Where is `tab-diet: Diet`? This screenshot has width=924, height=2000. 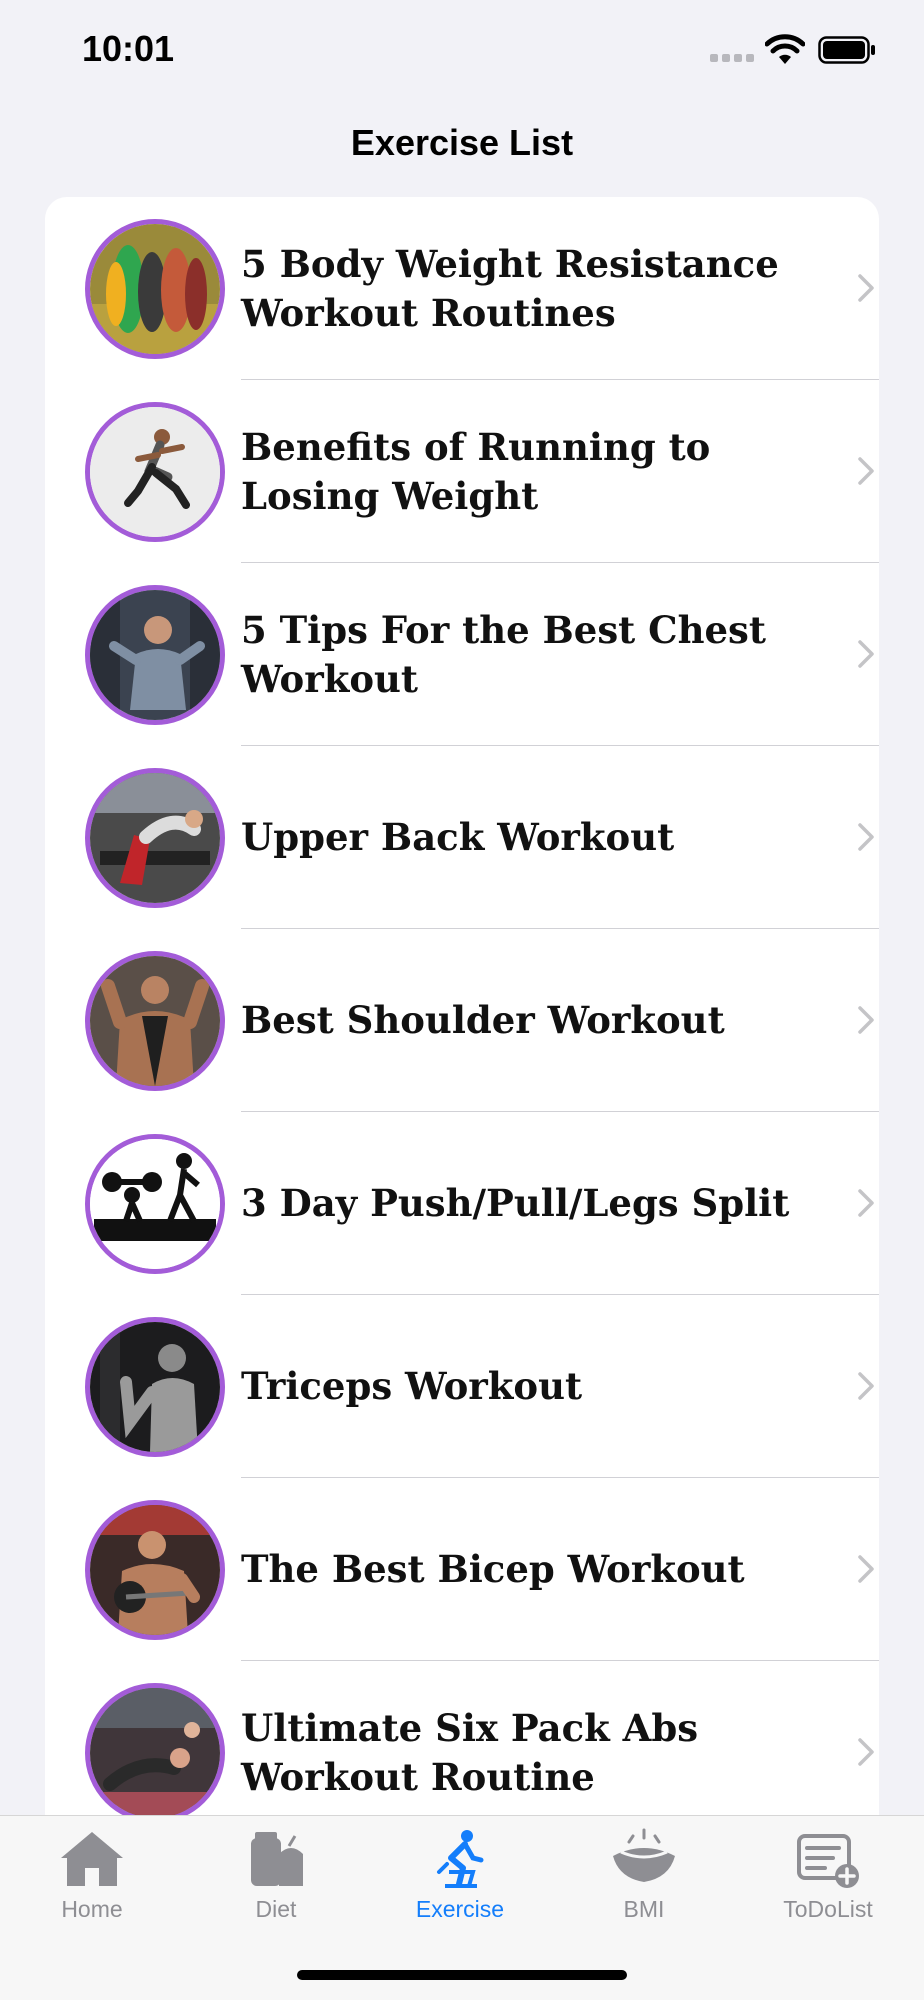 tab-diet: Diet is located at coordinates (276, 1876).